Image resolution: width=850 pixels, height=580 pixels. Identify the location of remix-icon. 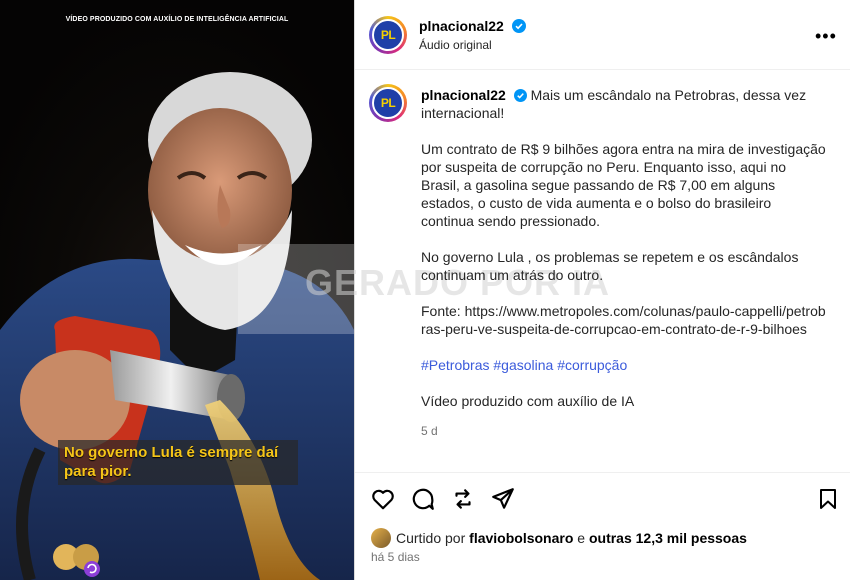
(92, 569).